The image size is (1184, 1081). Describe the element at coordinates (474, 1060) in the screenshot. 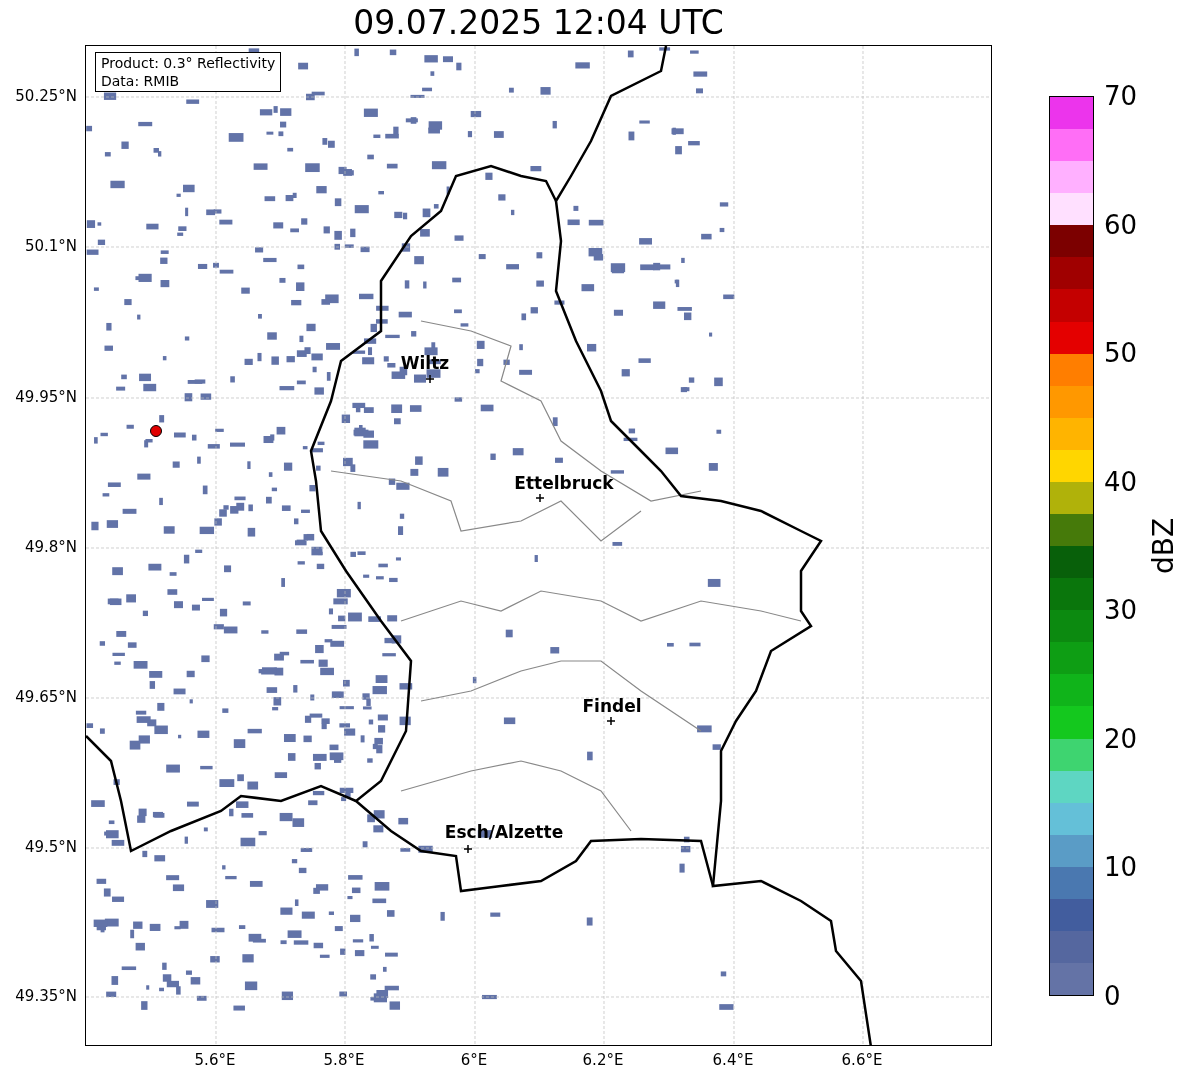

I see `longitude-label: 6°E` at that location.